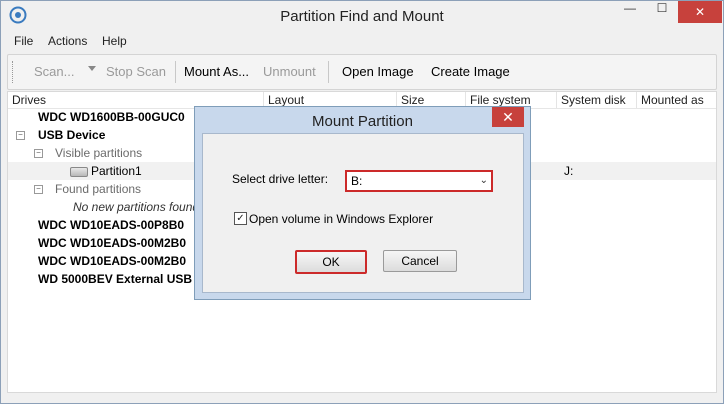  I want to click on mounted-as-value: J:, so click(569, 171).